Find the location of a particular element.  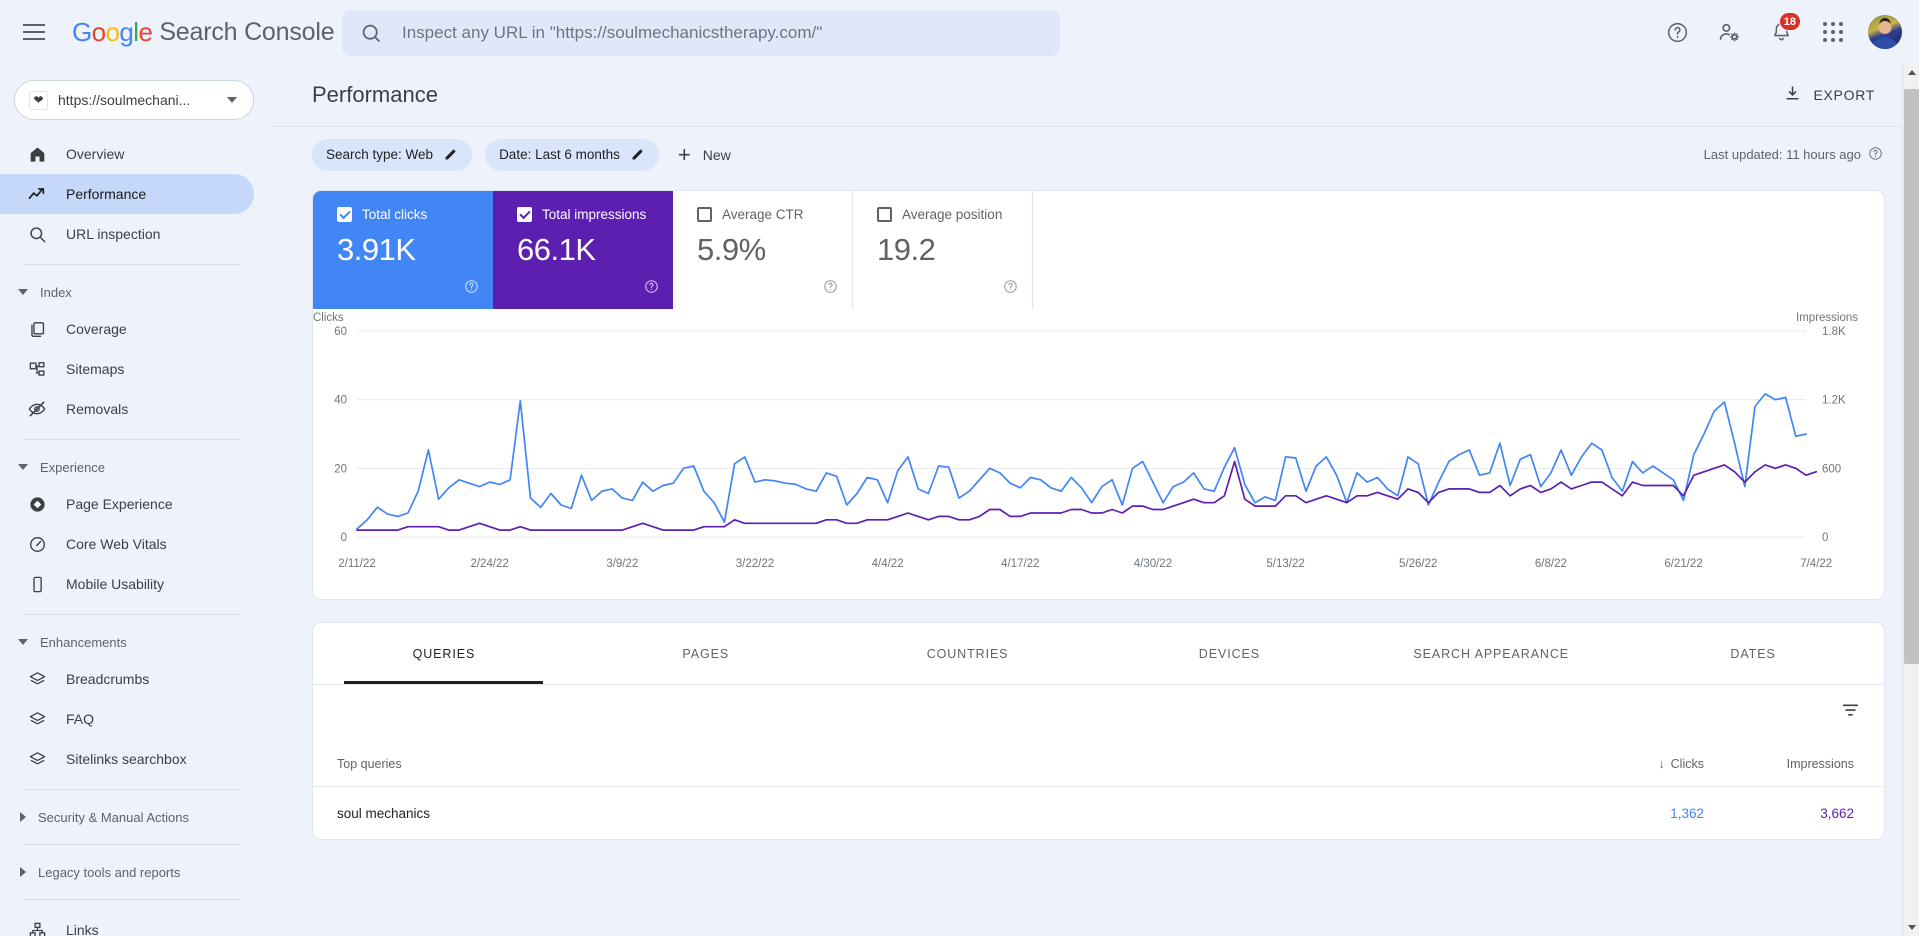

sidebar-item-url-inspection: URL inspection is located at coordinates (127, 234).